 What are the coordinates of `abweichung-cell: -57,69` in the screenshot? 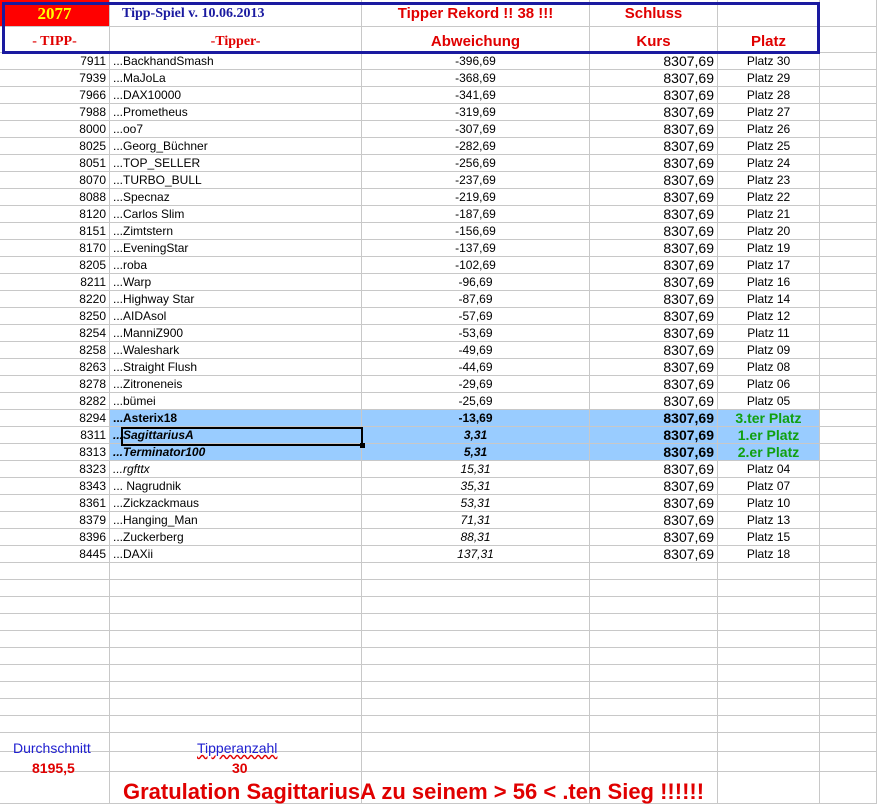 It's located at (476, 316).